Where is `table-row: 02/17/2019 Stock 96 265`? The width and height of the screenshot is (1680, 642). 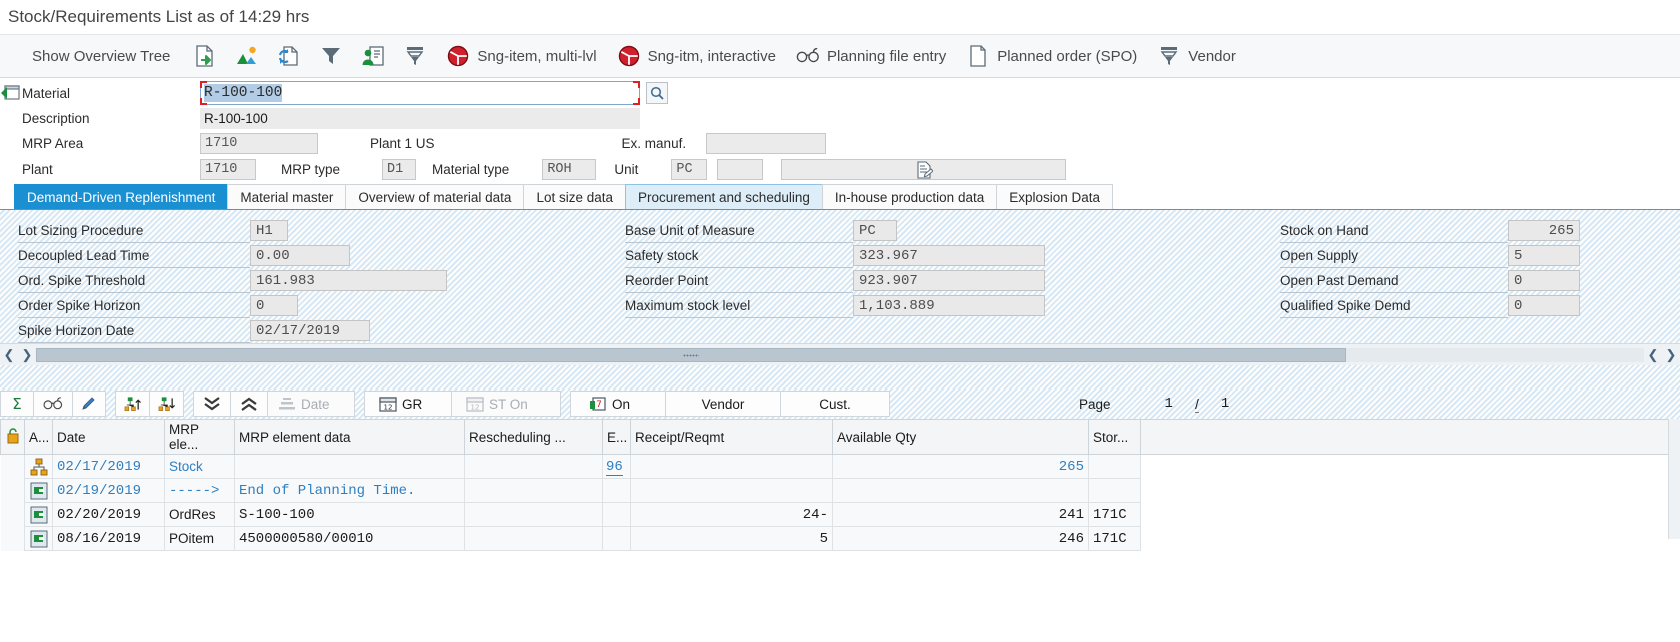 table-row: 02/17/2019 Stock 96 265 is located at coordinates (840, 466).